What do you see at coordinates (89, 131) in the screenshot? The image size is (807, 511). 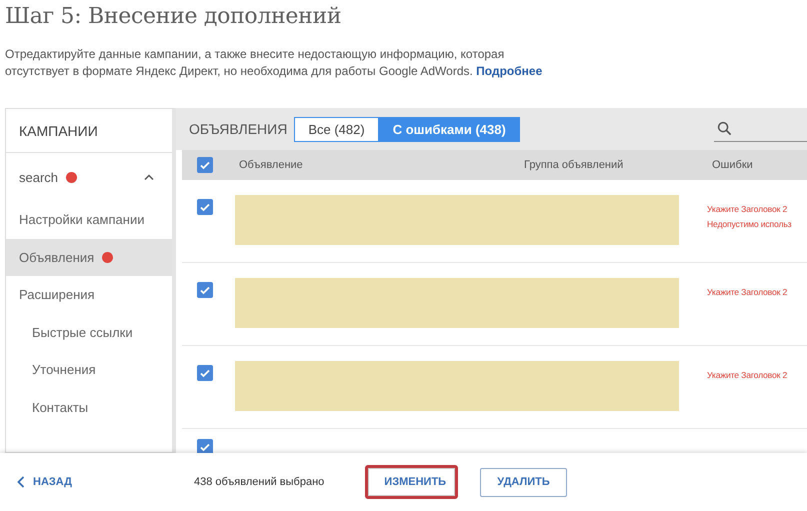 I see `sidebar-heading: КАМПАНИИ` at bounding box center [89, 131].